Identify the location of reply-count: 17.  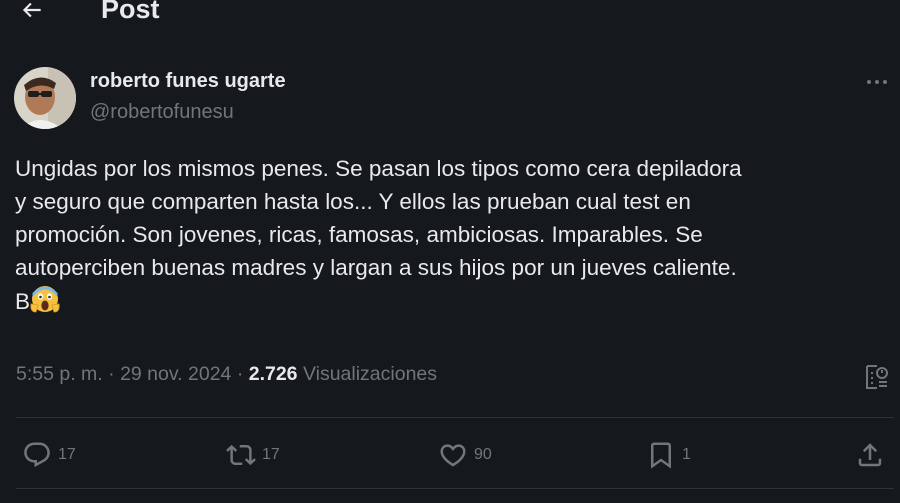
(67, 454).